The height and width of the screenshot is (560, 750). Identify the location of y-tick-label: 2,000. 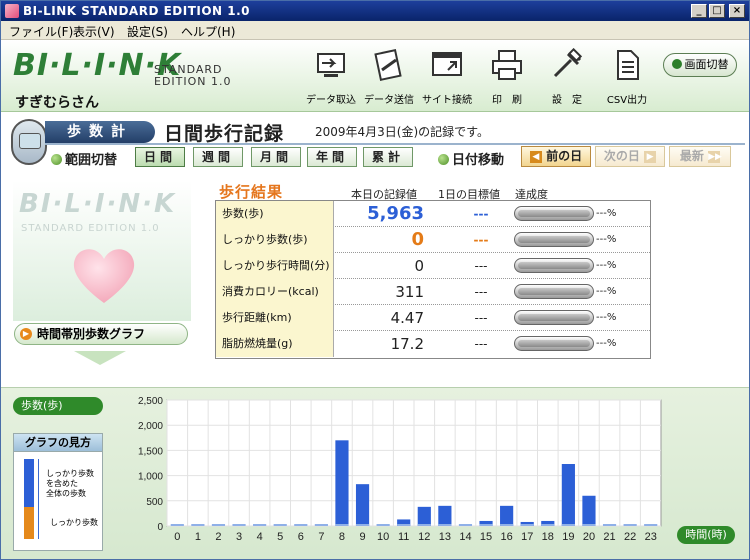
(150, 426).